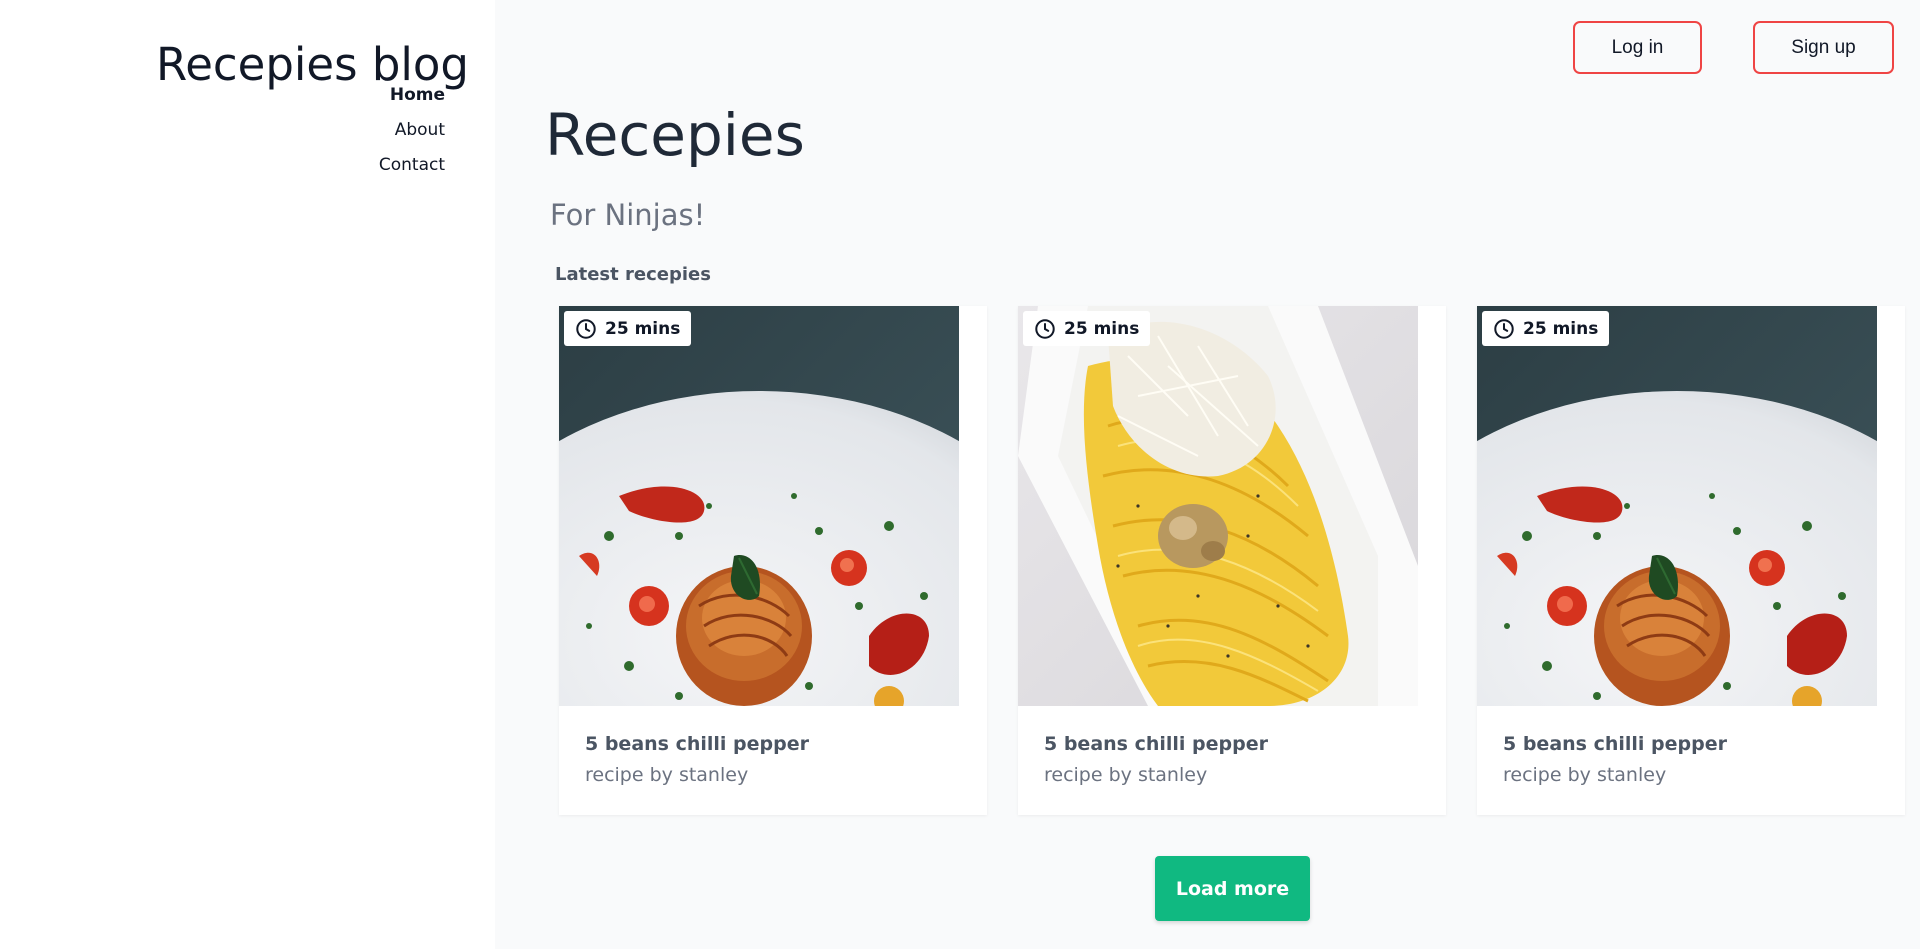  What do you see at coordinates (412, 95) in the screenshot?
I see `nav-link-home: Home` at bounding box center [412, 95].